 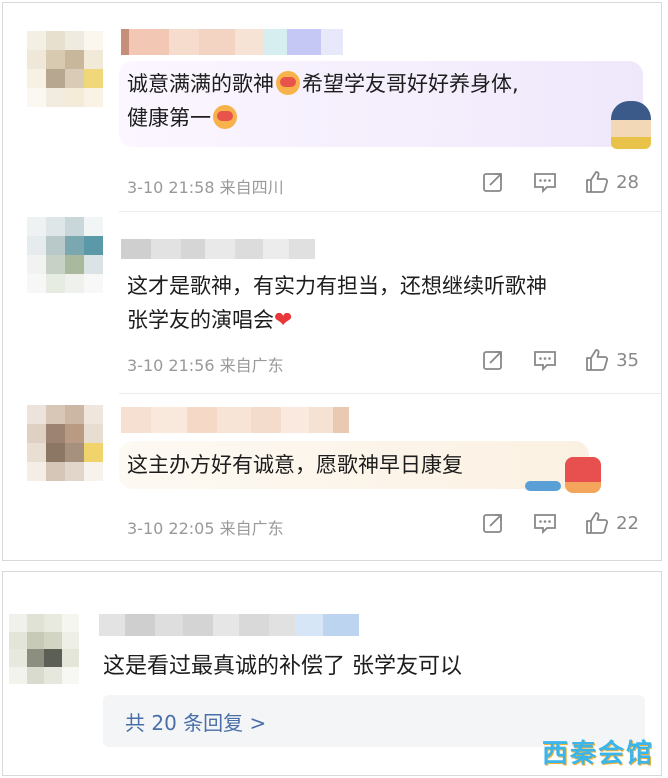 I want to click on comment-text-part: 健康第一, so click(x=169, y=118).